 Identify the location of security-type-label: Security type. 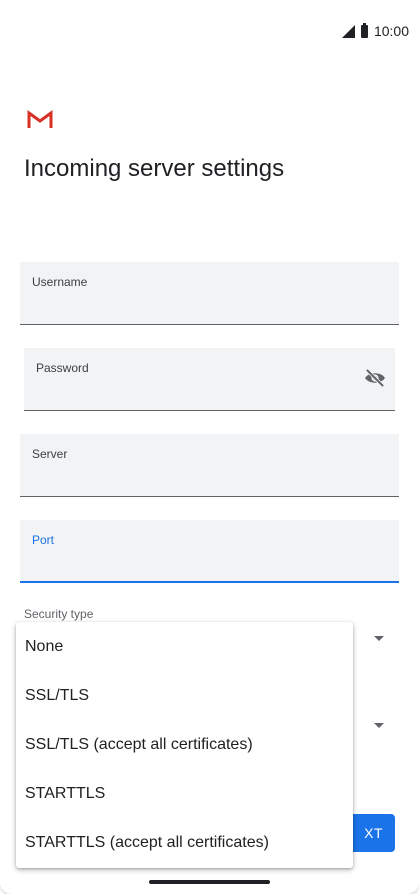
(59, 614).